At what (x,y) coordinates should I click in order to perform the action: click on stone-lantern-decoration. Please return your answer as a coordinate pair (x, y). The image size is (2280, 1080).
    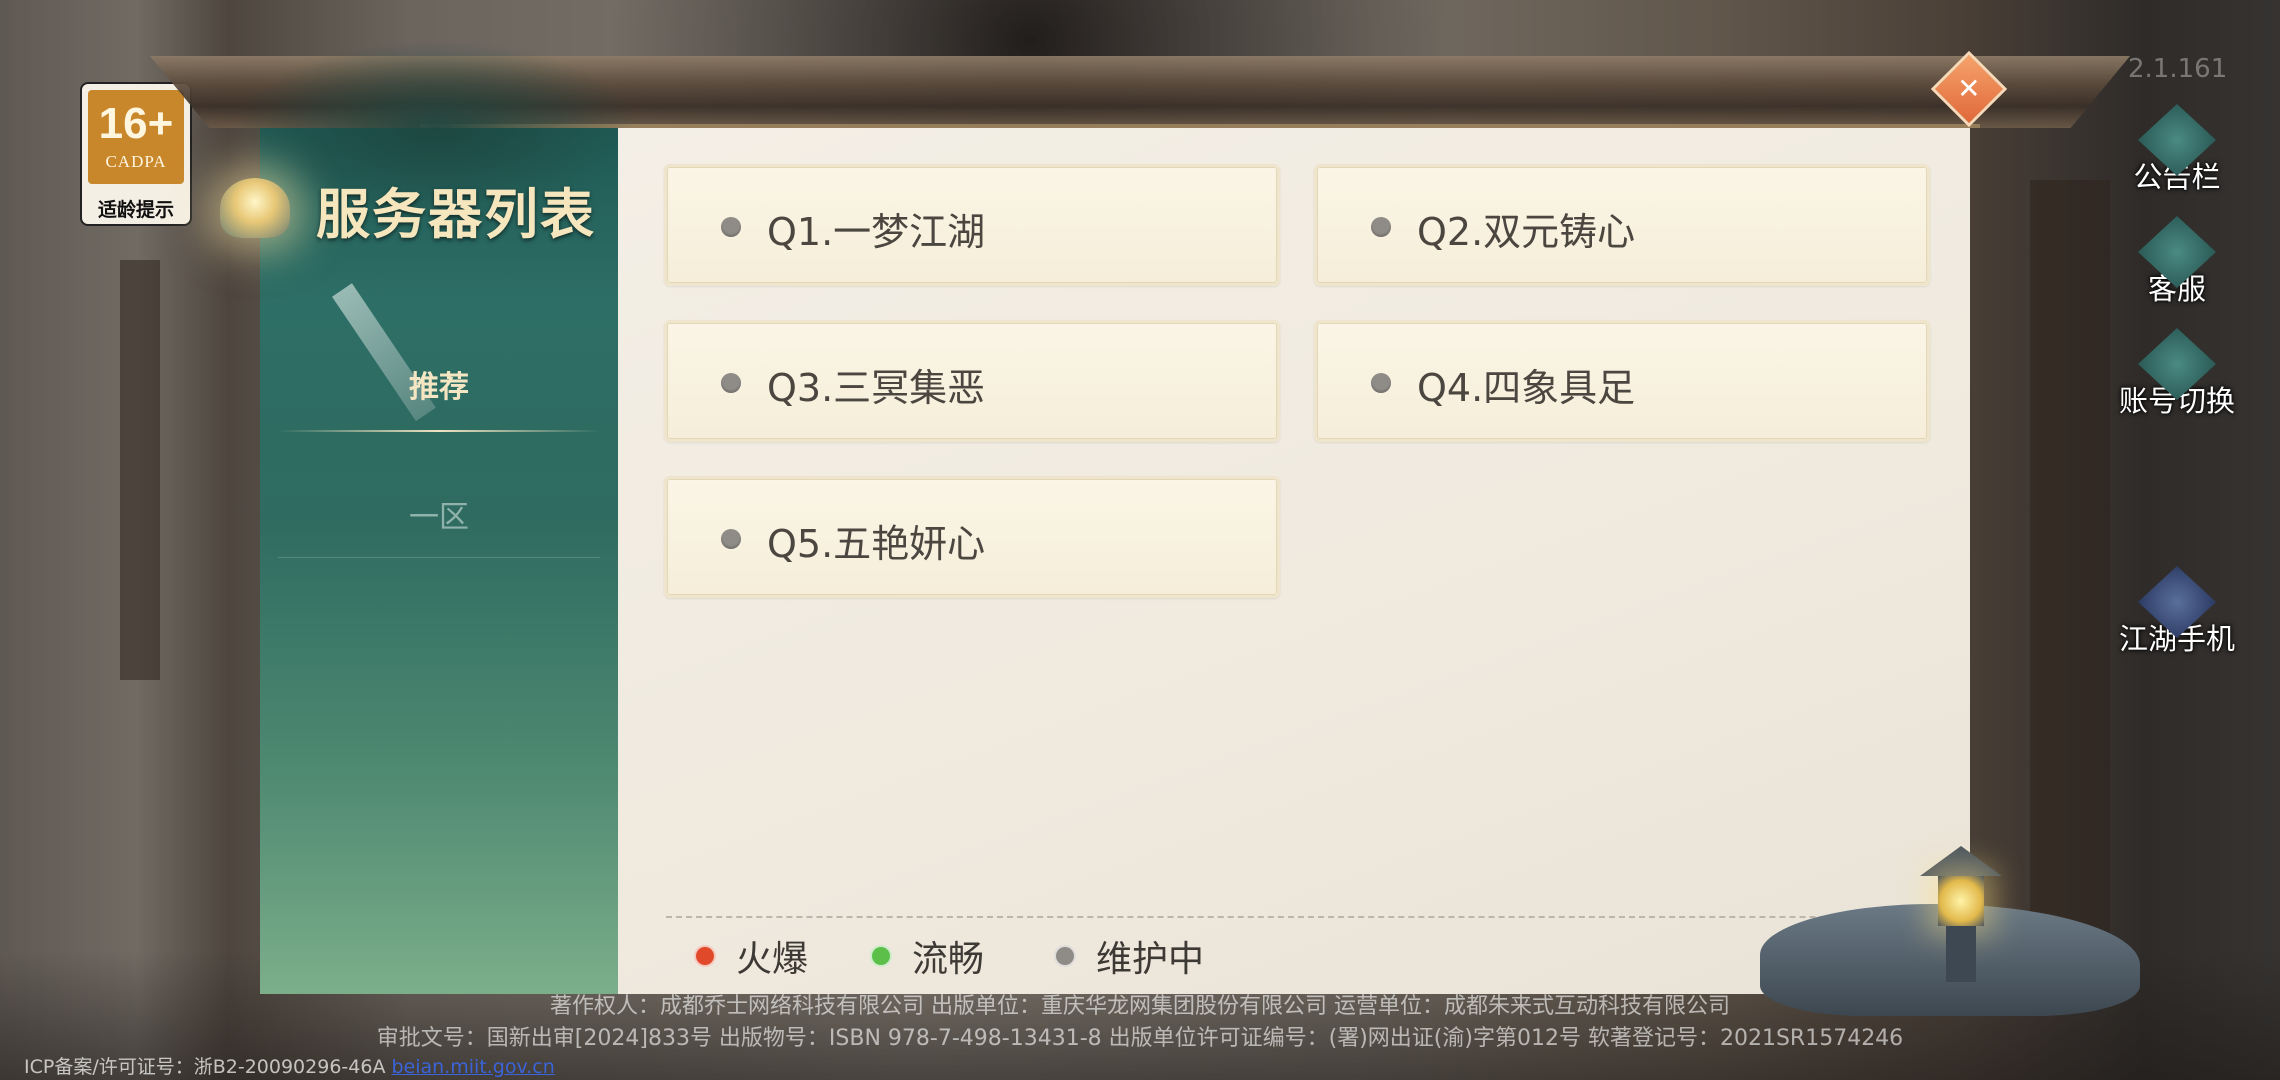
    Looking at the image, I should click on (1961, 901).